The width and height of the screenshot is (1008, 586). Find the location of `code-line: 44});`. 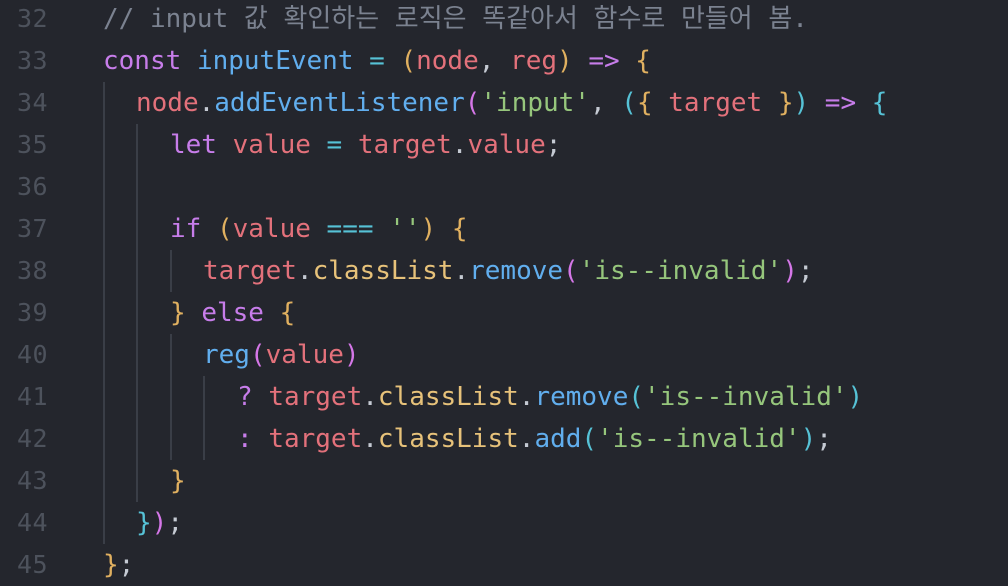

code-line: 44}); is located at coordinates (504, 523).